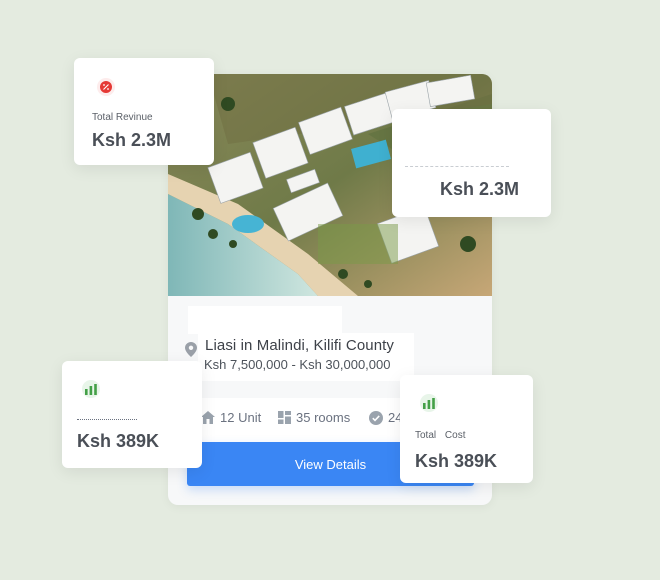 The image size is (660, 580). I want to click on location-pin-icon, so click(191, 352).